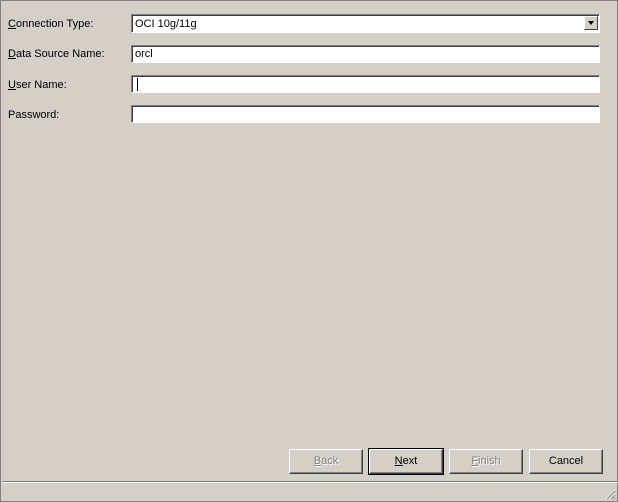  I want to click on text-caret, so click(137, 84).